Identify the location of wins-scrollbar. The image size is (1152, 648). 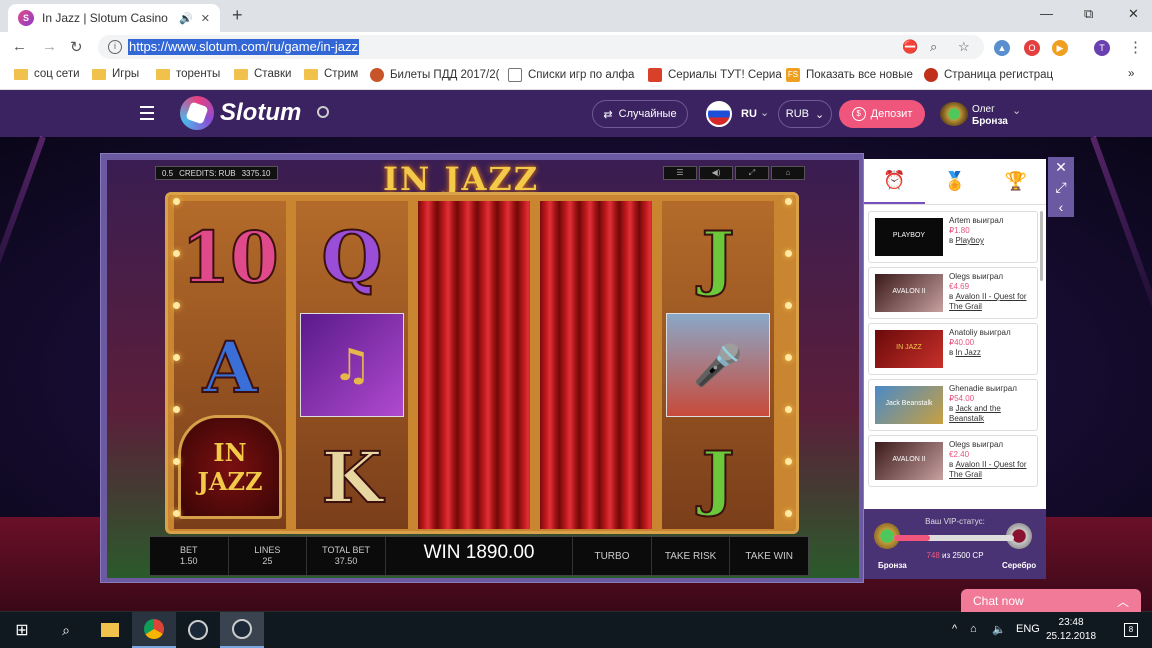
(1041, 246).